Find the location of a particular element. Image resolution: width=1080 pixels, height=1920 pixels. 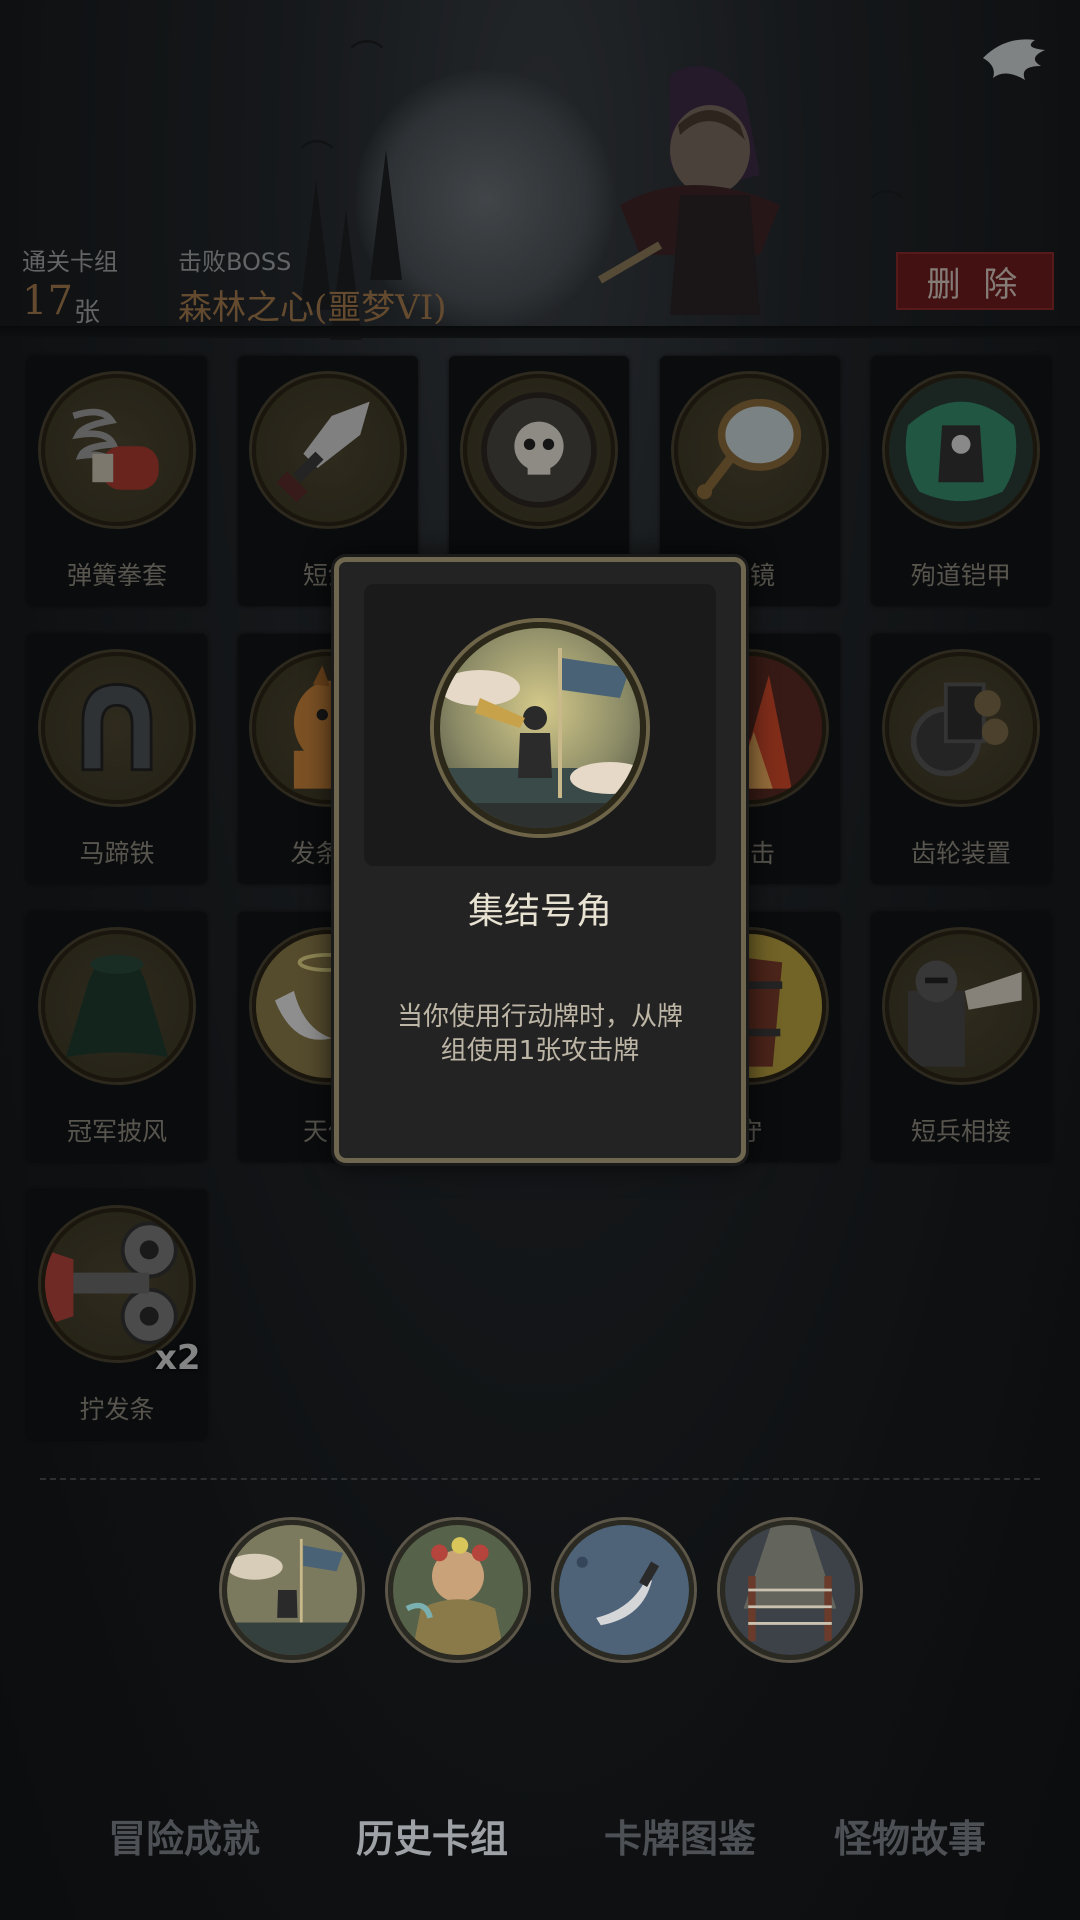

tab-1: 历史卡组 is located at coordinates (432, 1835).